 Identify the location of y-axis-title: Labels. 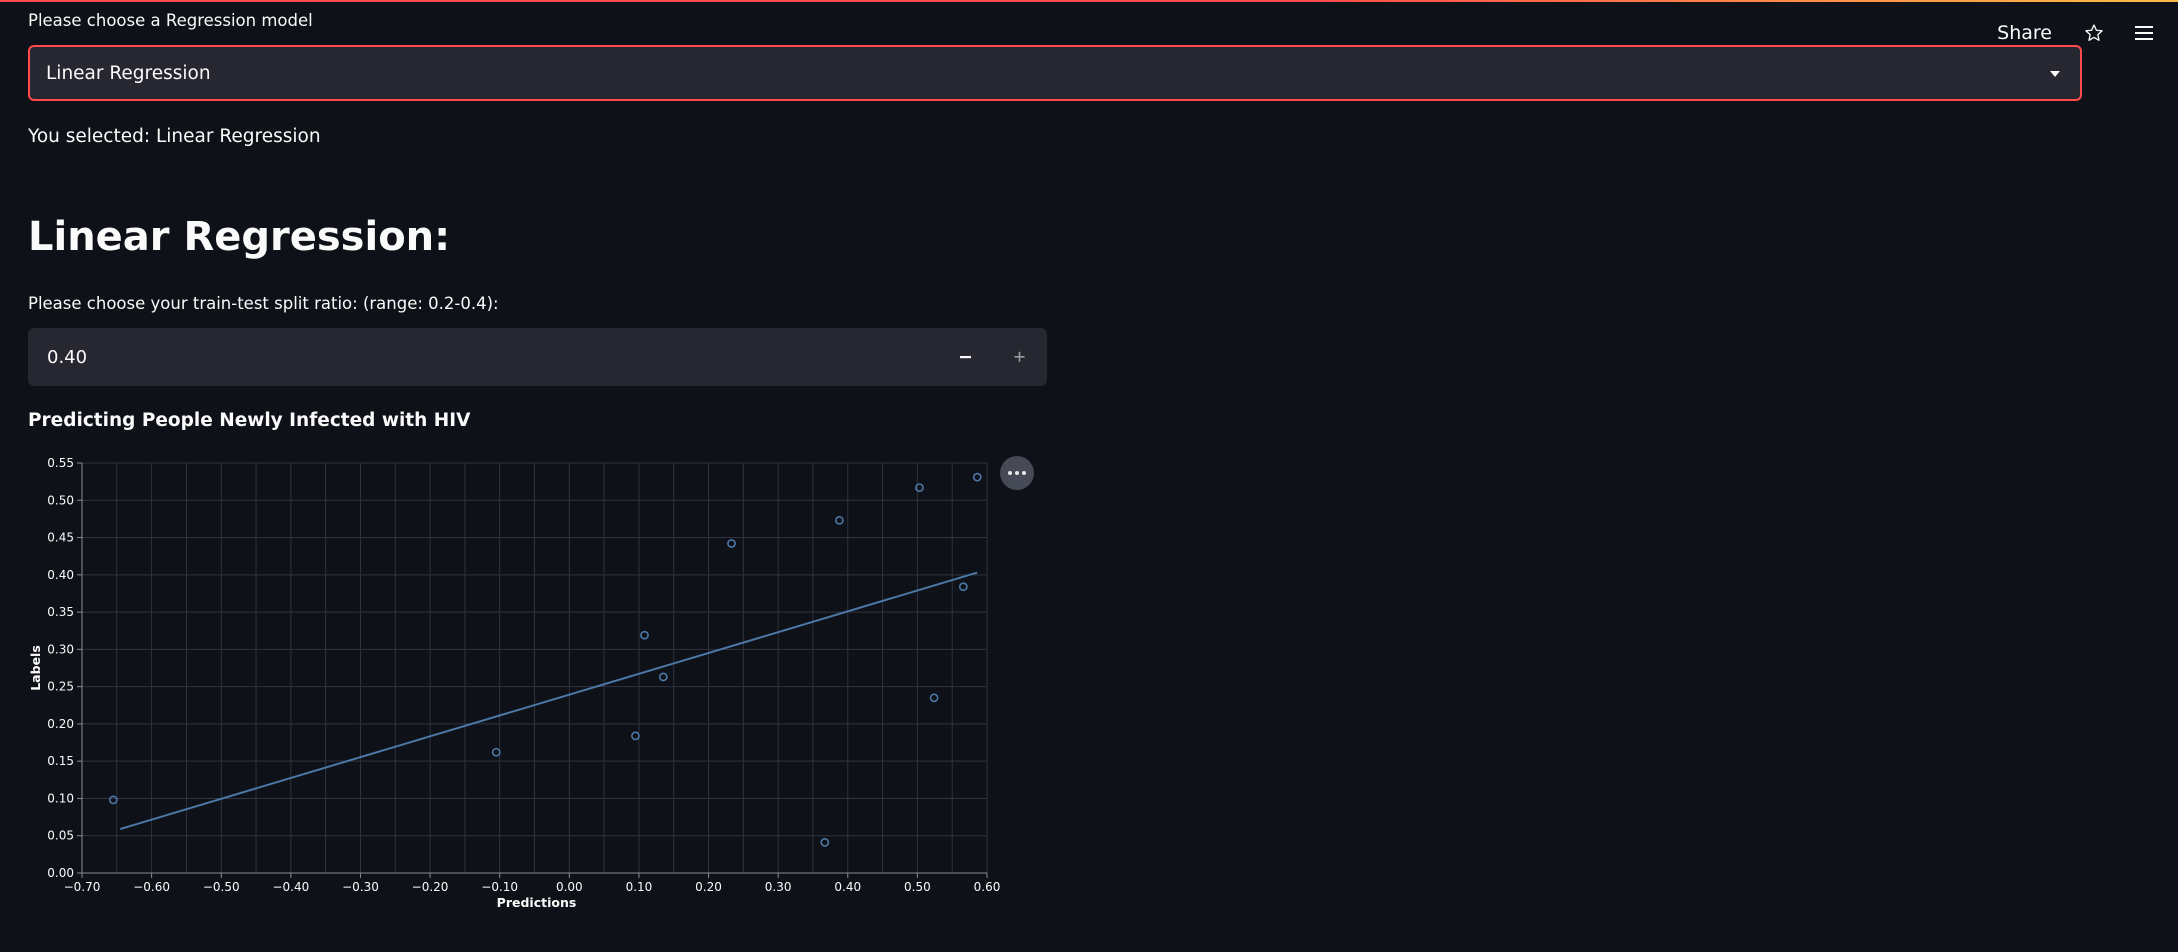
(35, 668).